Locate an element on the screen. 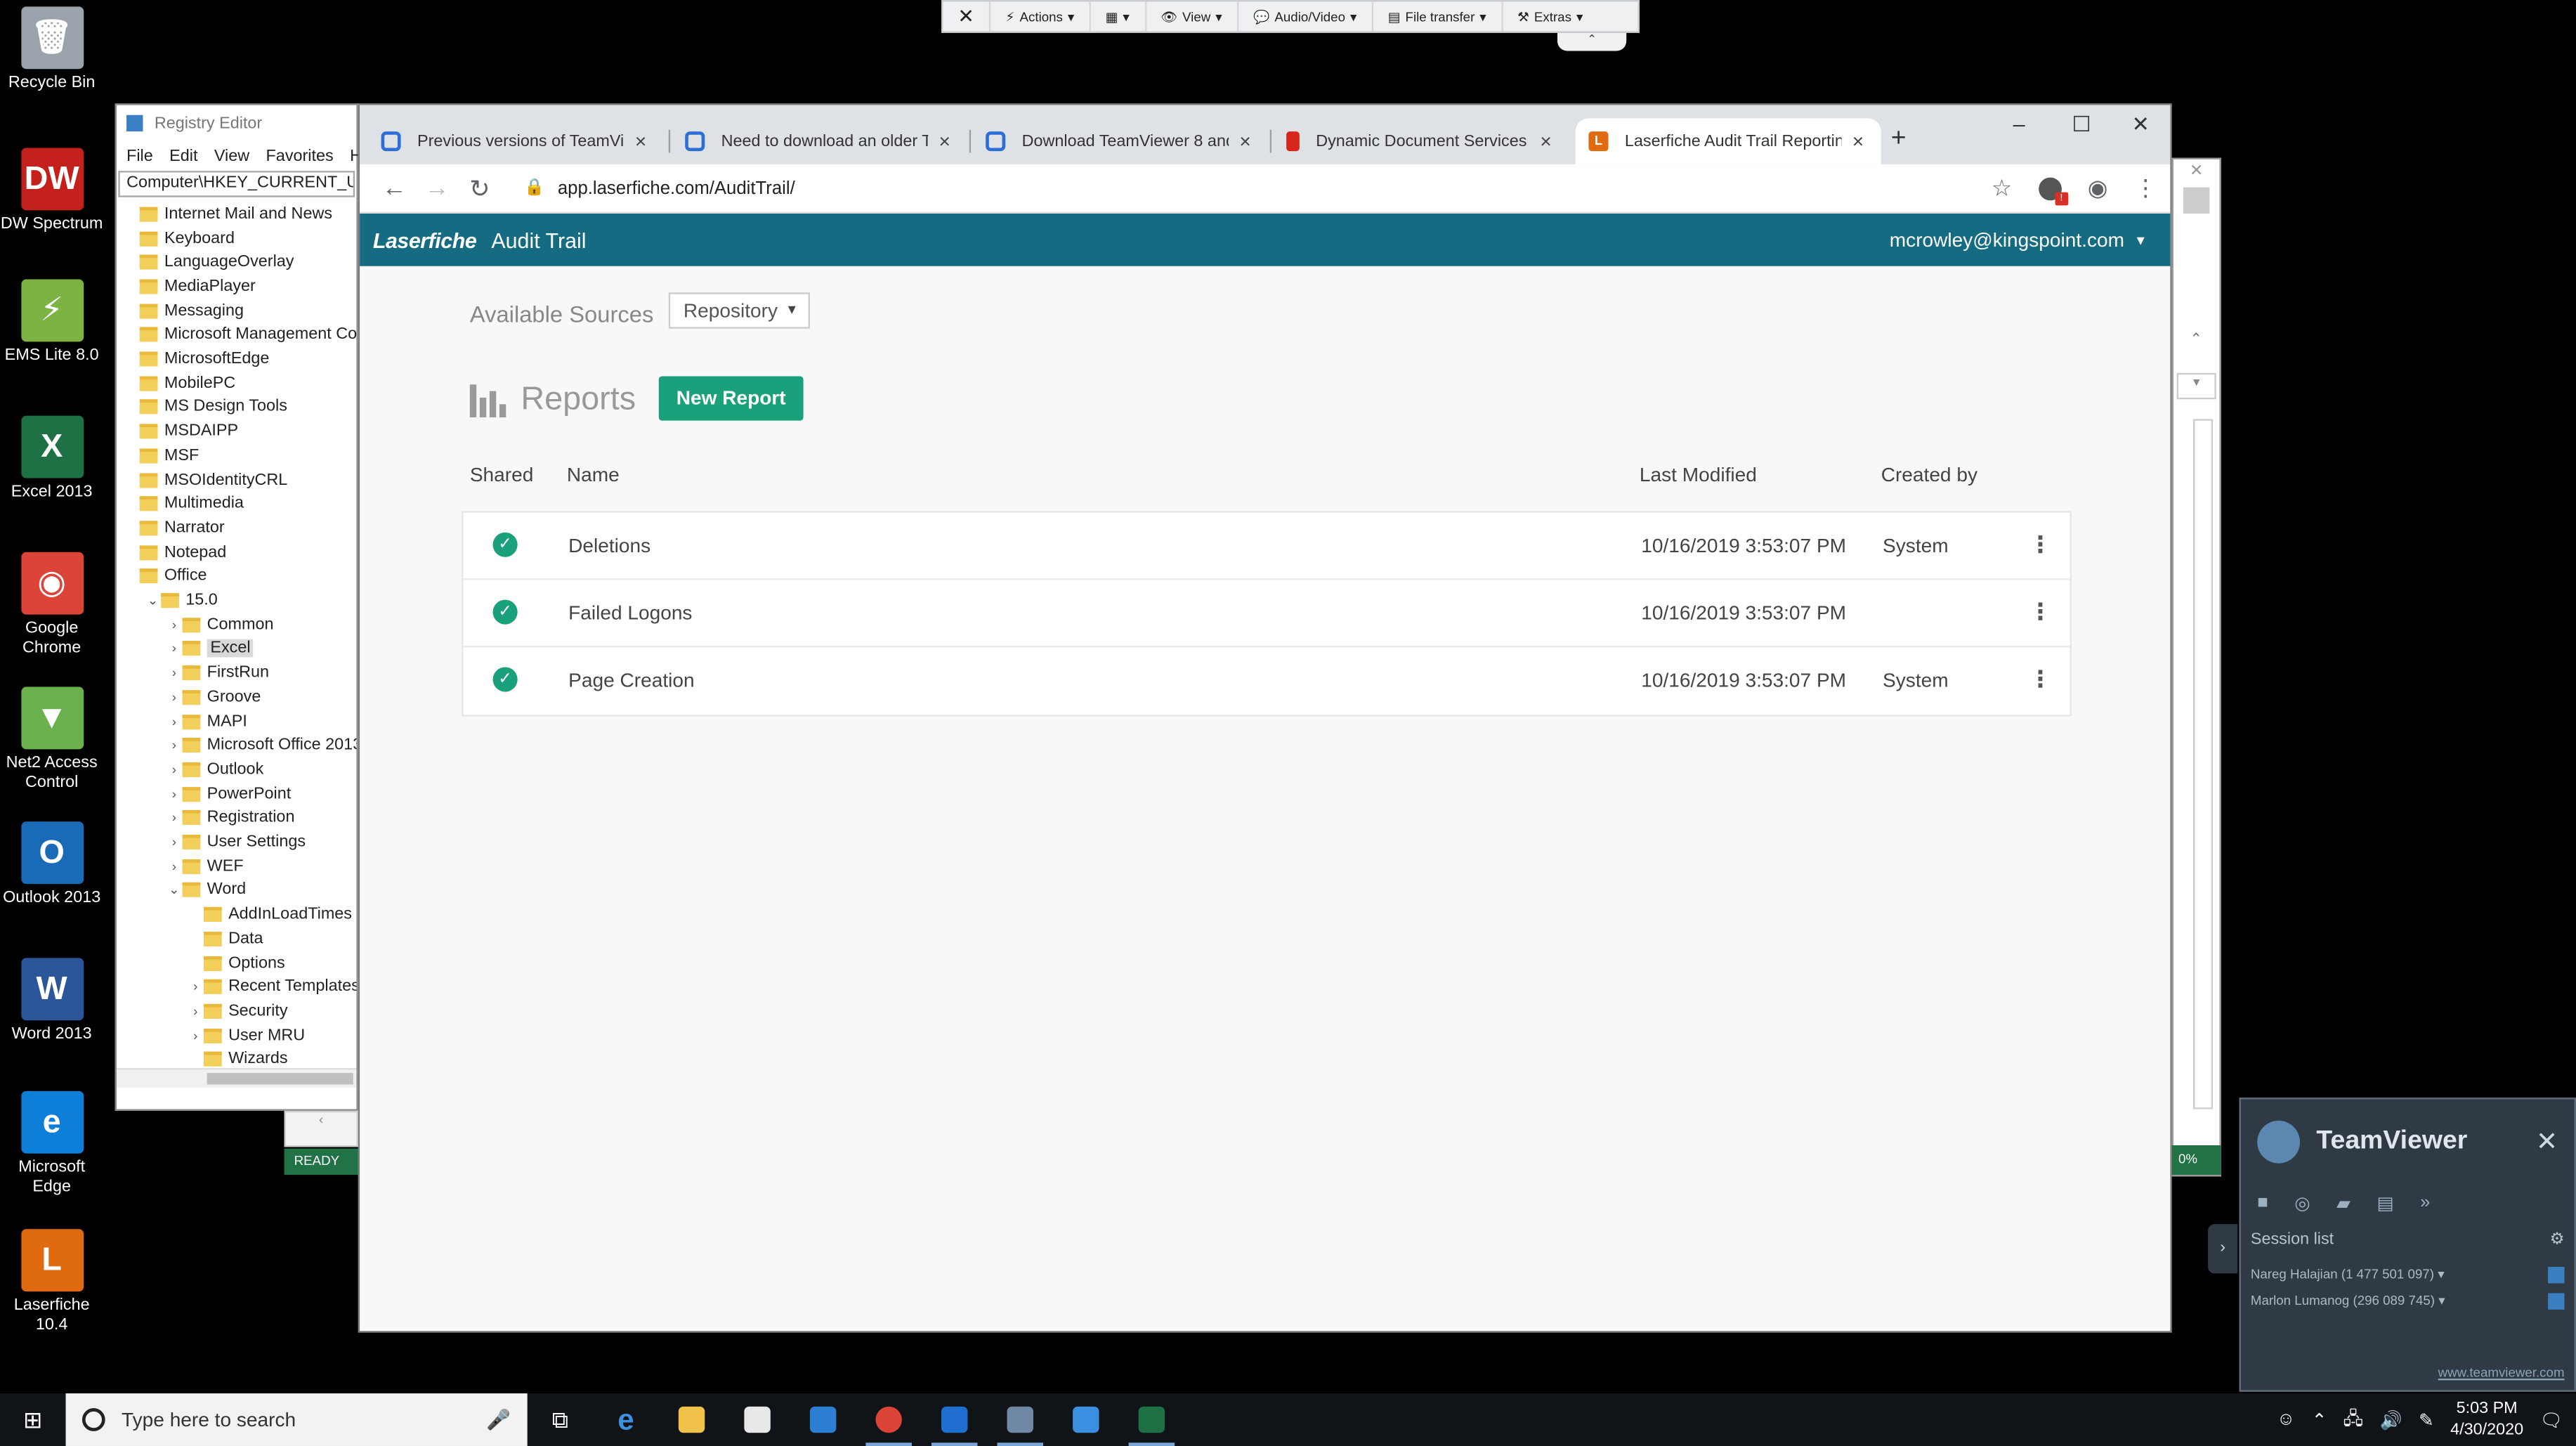 The image size is (2576, 1446). registry-key: Data is located at coordinates (226, 939).